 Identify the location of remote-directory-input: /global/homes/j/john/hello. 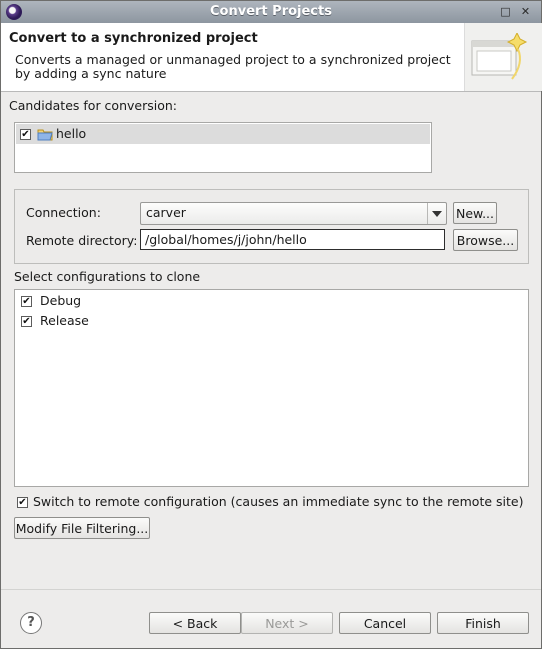
(292, 239).